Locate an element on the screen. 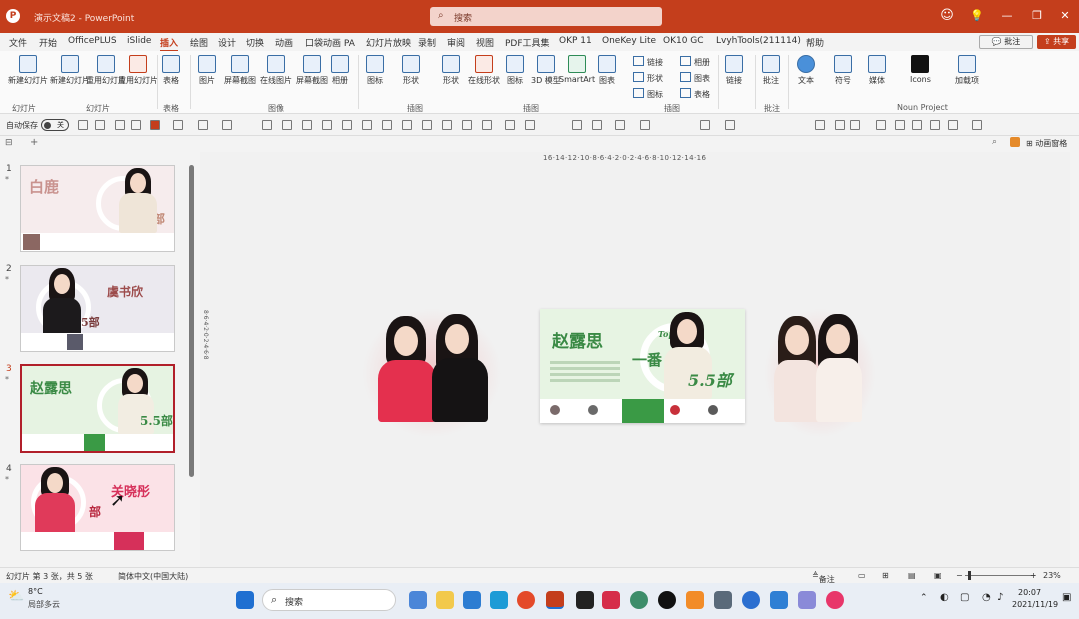 The width and height of the screenshot is (1079, 619). emoji-feedback-icon: ☺ is located at coordinates (947, 16).